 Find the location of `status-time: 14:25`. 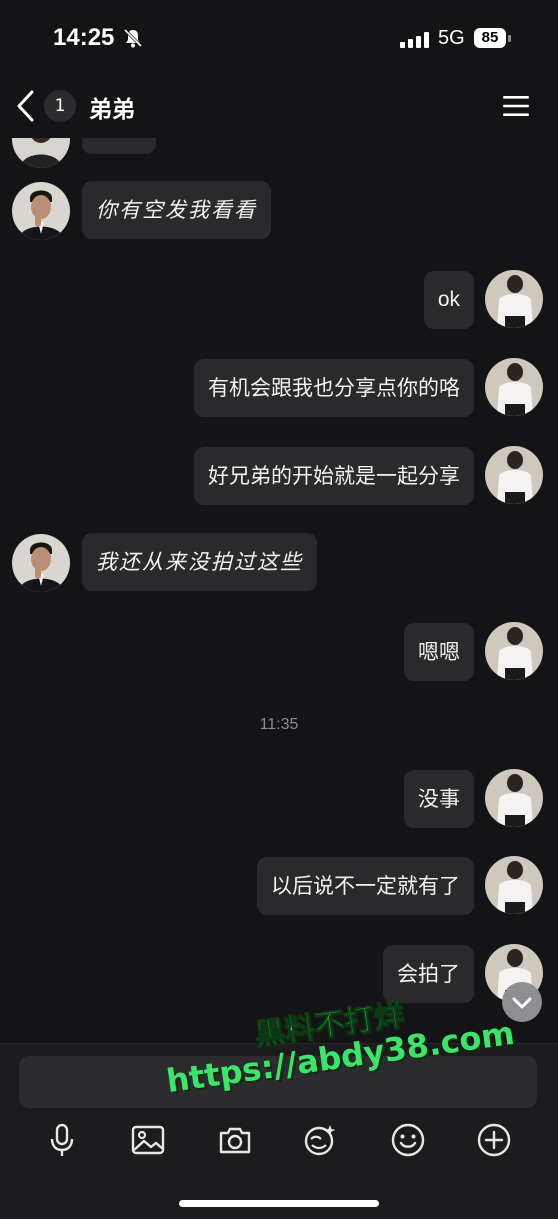

status-time: 14:25 is located at coordinates (84, 37).